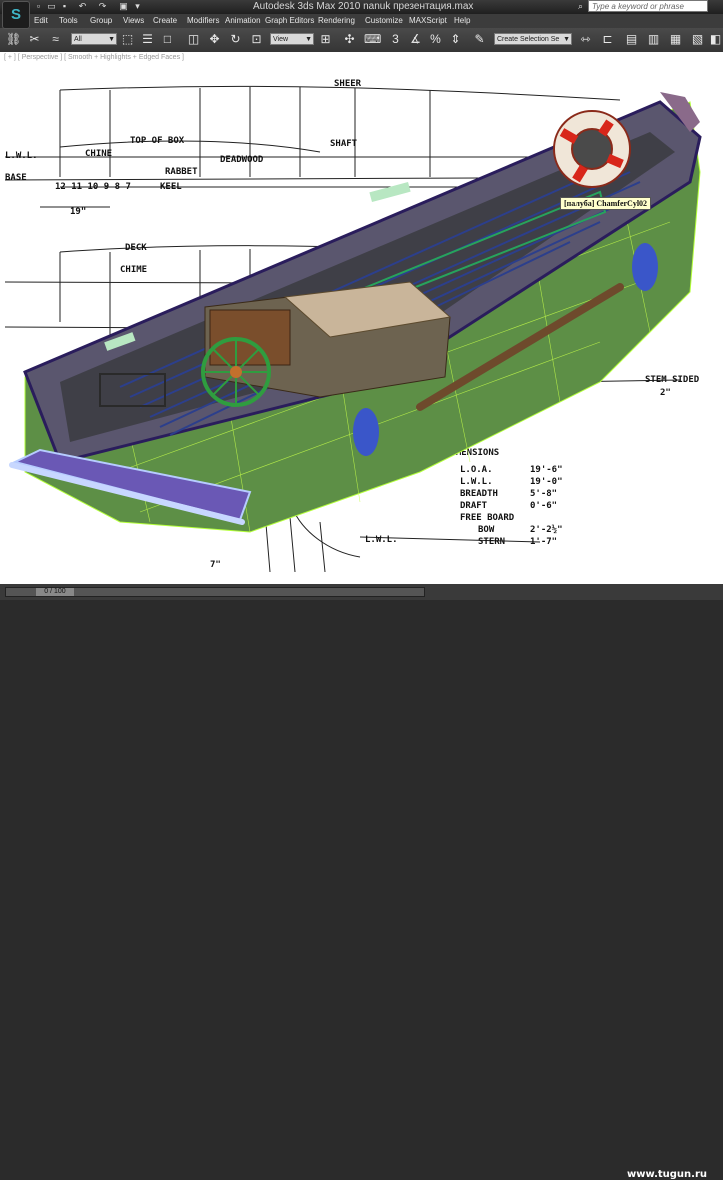  Describe the element at coordinates (476, 482) in the screenshot. I see `dimension-label: L.W.L.` at that location.